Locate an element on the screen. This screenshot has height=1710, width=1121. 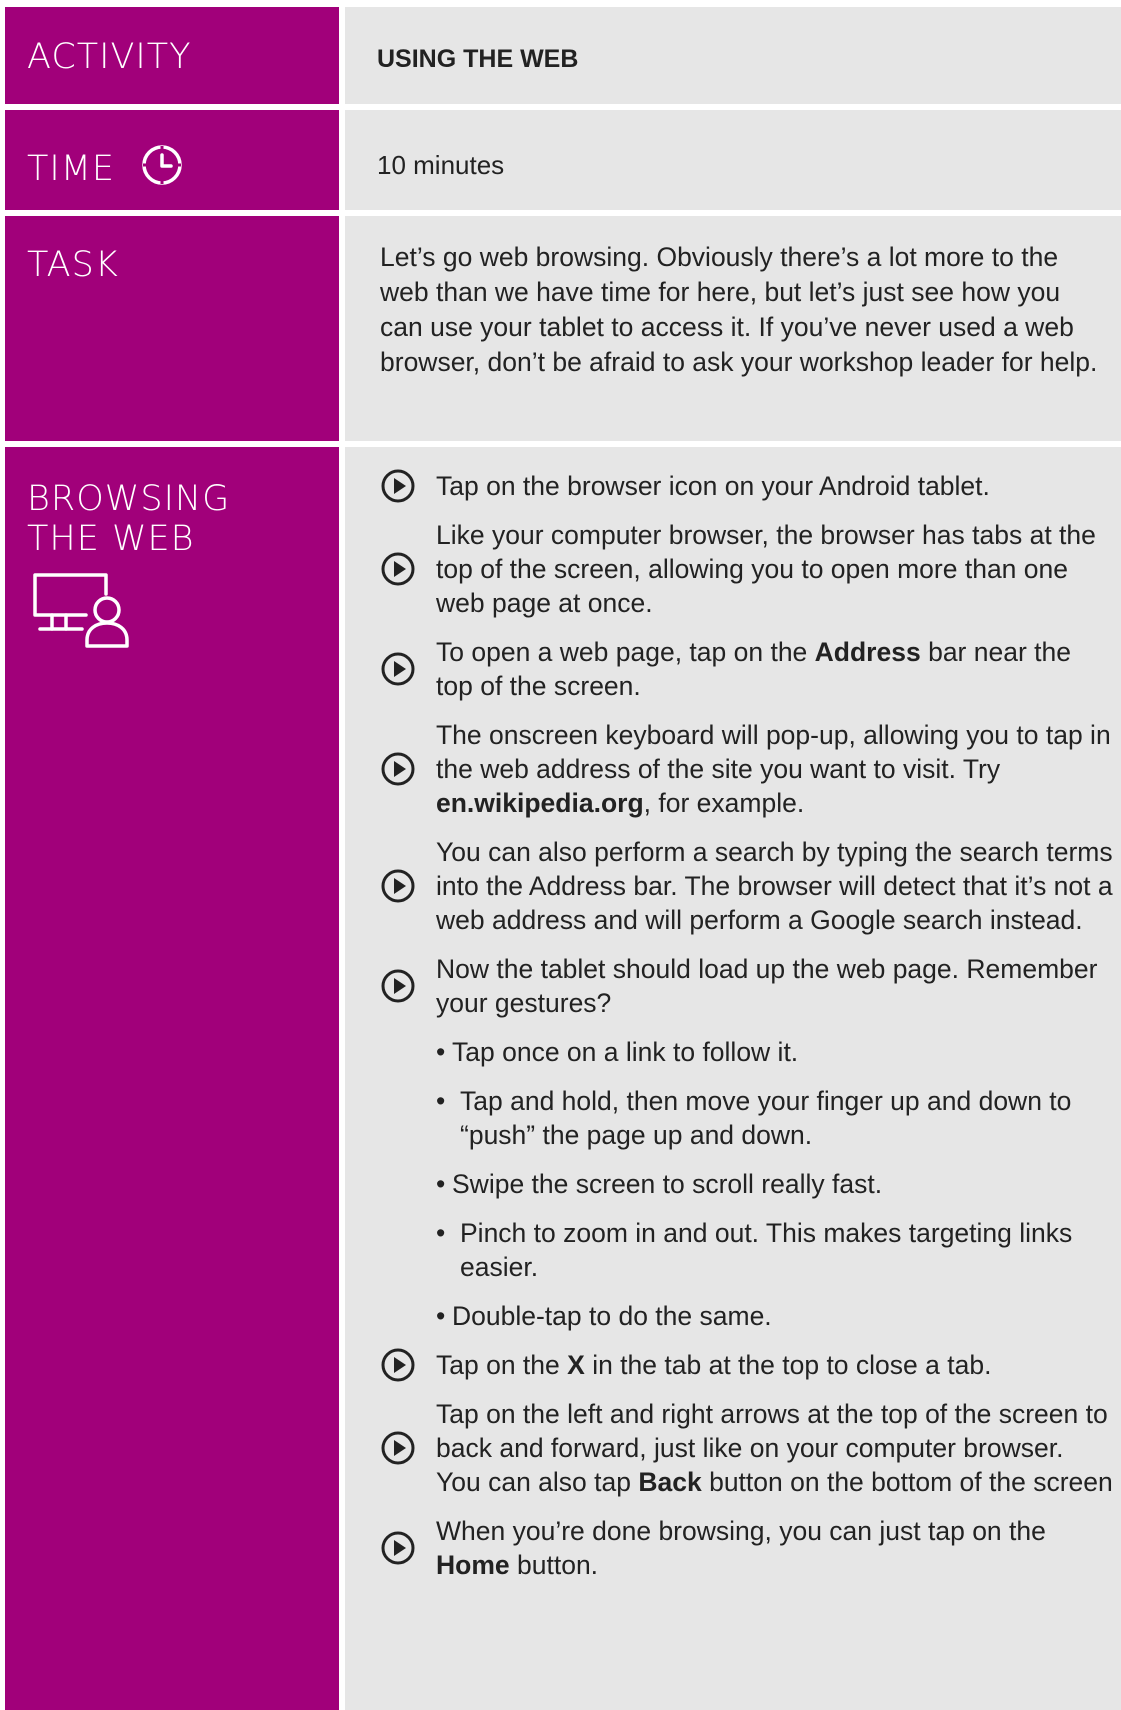
time-label: TIME is located at coordinates (71, 169).